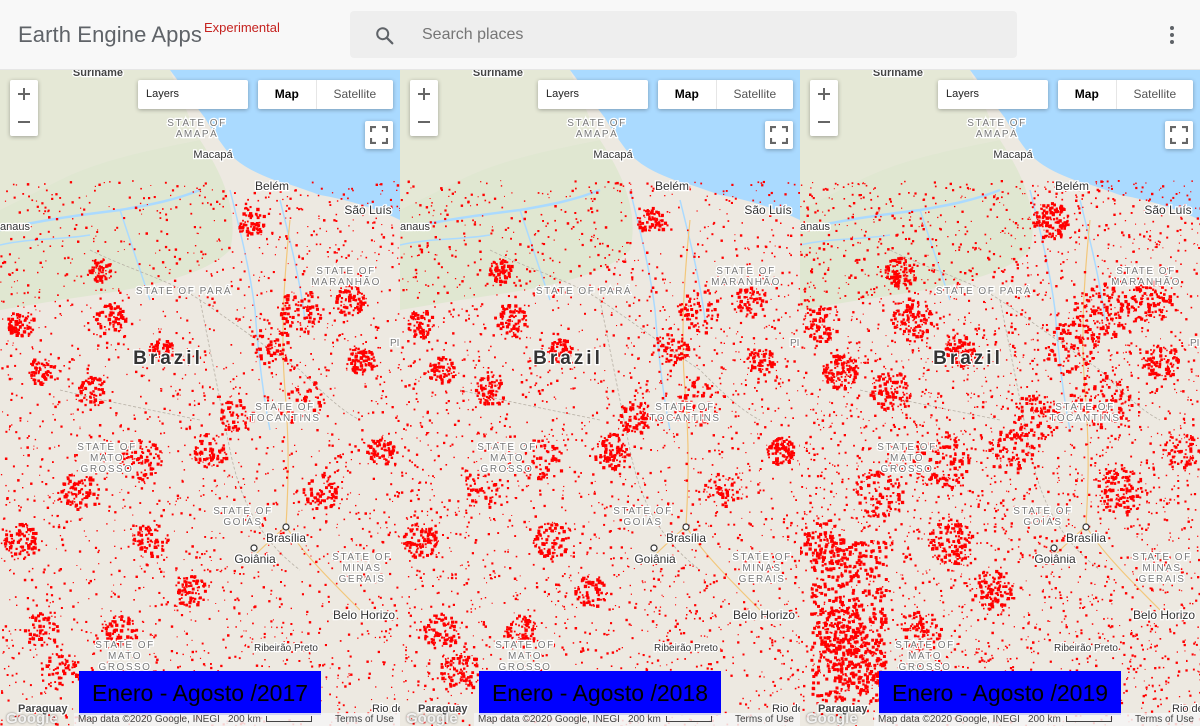  I want to click on map-label-maranhao: STATE OF MARANHÃO, so click(346, 277).